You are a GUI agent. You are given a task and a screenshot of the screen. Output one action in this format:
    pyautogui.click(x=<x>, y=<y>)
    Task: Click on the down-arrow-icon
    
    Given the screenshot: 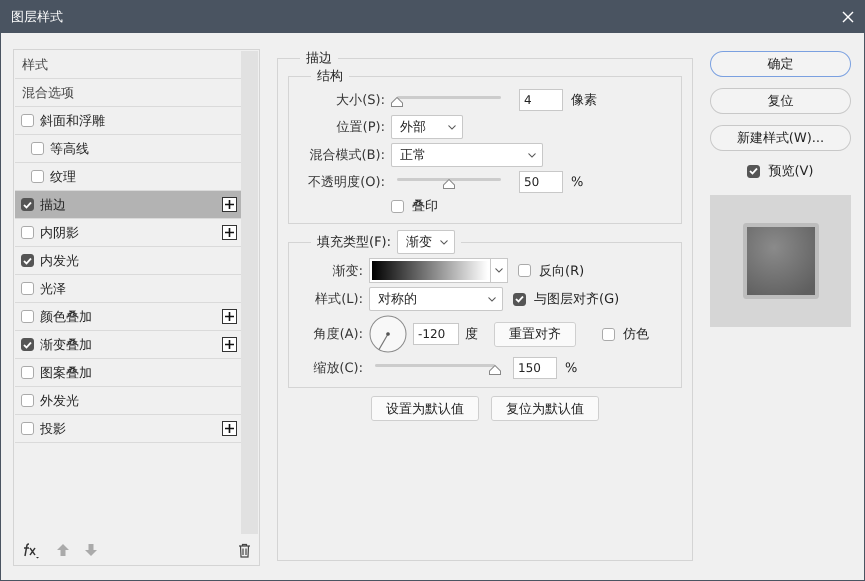 What is the action you would take?
    pyautogui.click(x=91, y=550)
    